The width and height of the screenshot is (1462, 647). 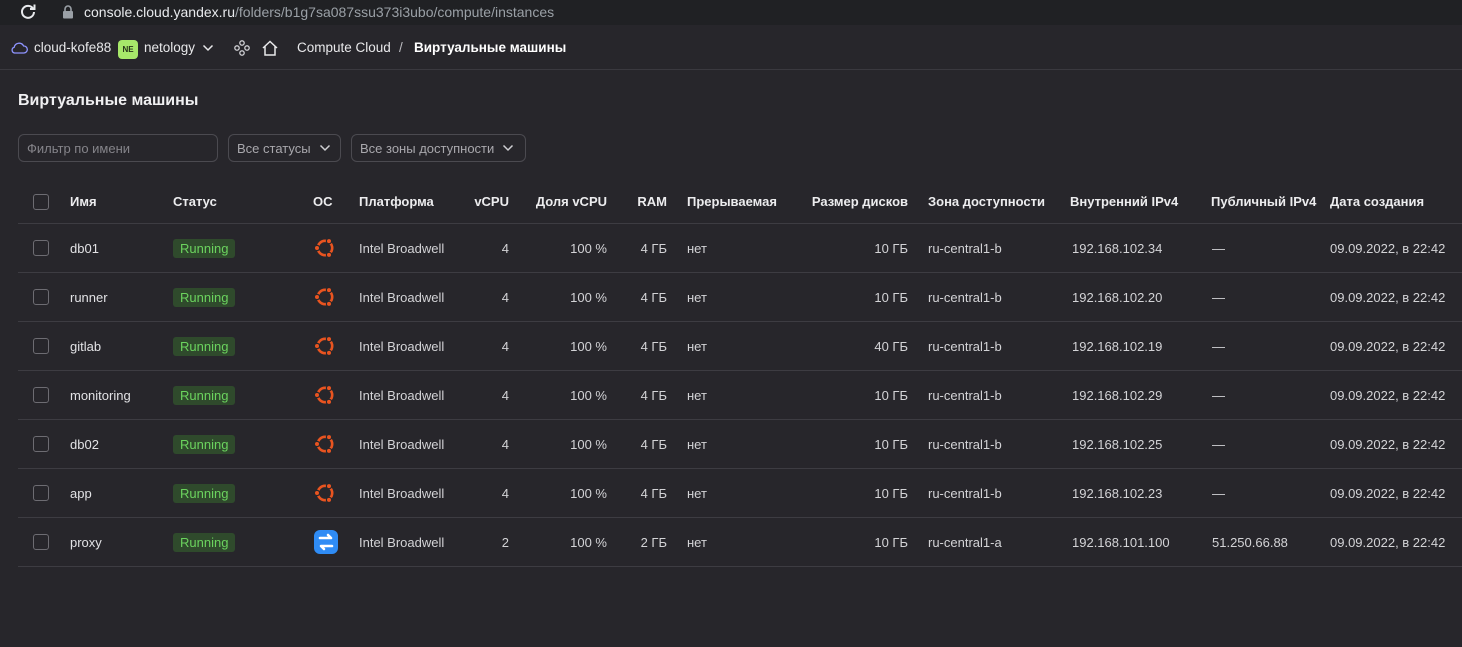 What do you see at coordinates (84, 444) in the screenshot?
I see `instance-name: db02` at bounding box center [84, 444].